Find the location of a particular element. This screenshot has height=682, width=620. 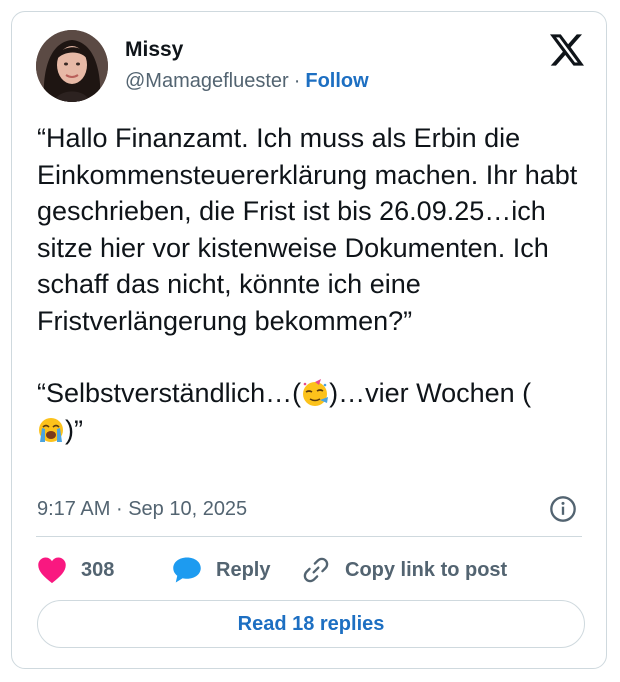

info-icon is located at coordinates (563, 509).